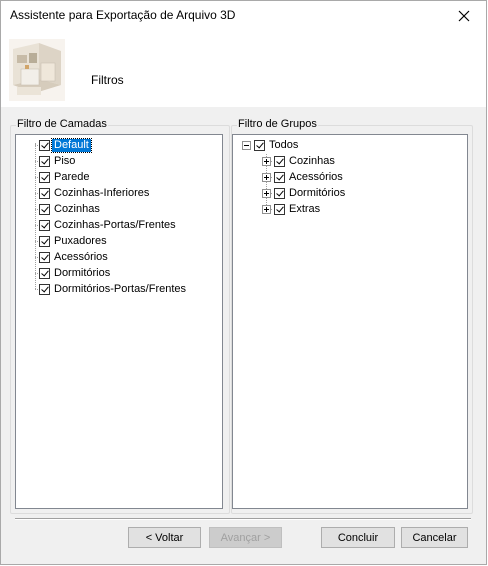  I want to click on layer-item-label: Dormitórios, so click(82, 273).